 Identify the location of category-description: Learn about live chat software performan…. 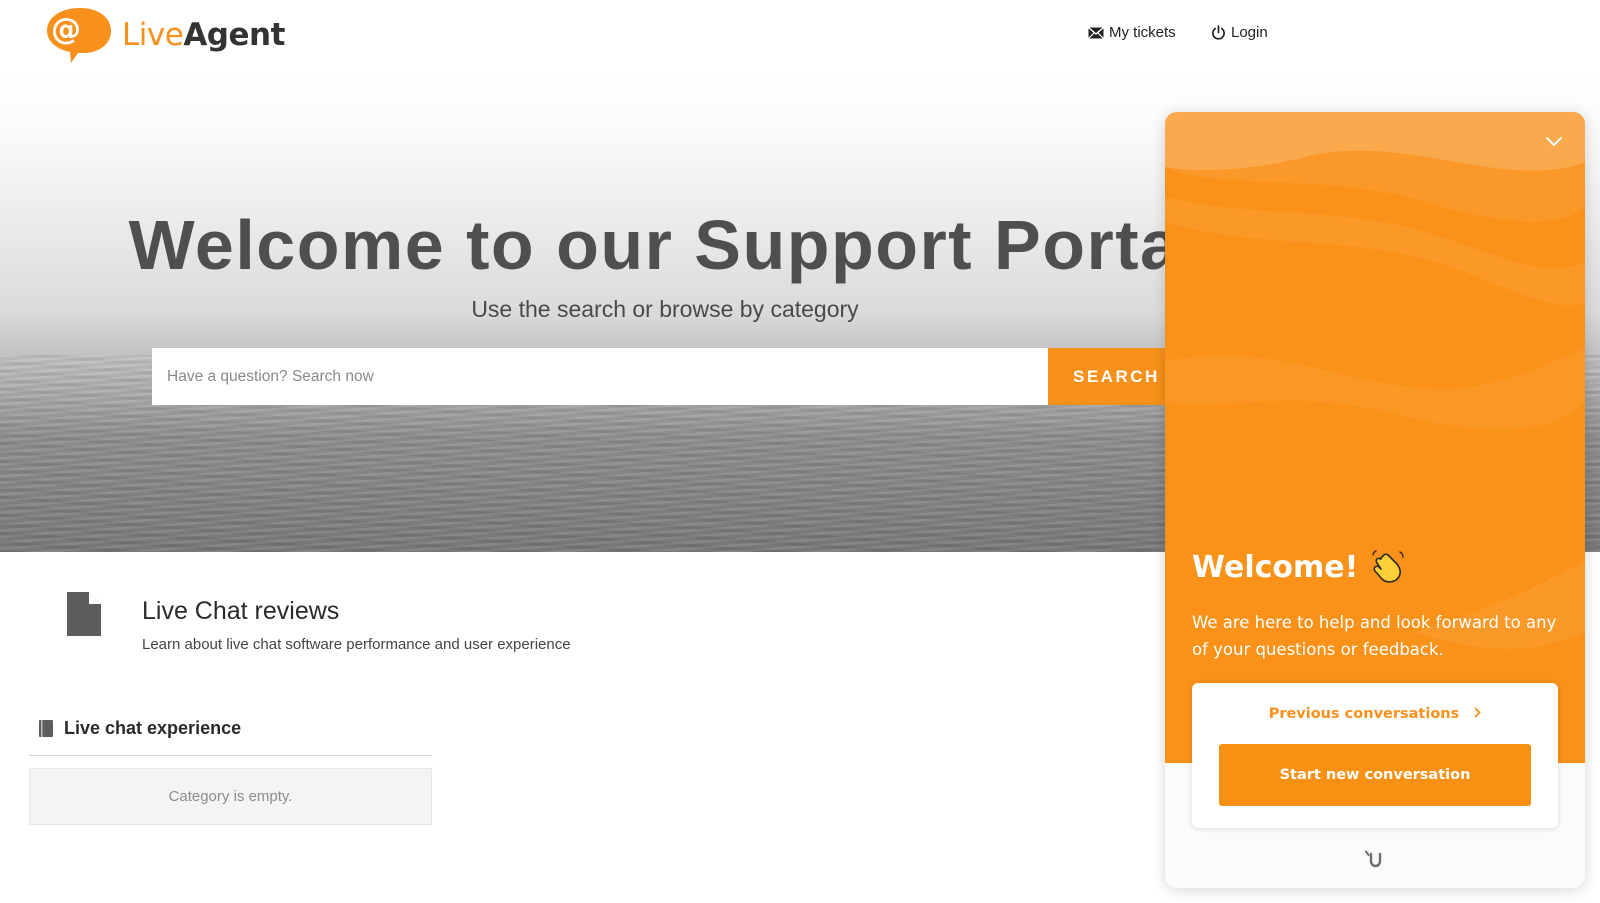
(356, 644).